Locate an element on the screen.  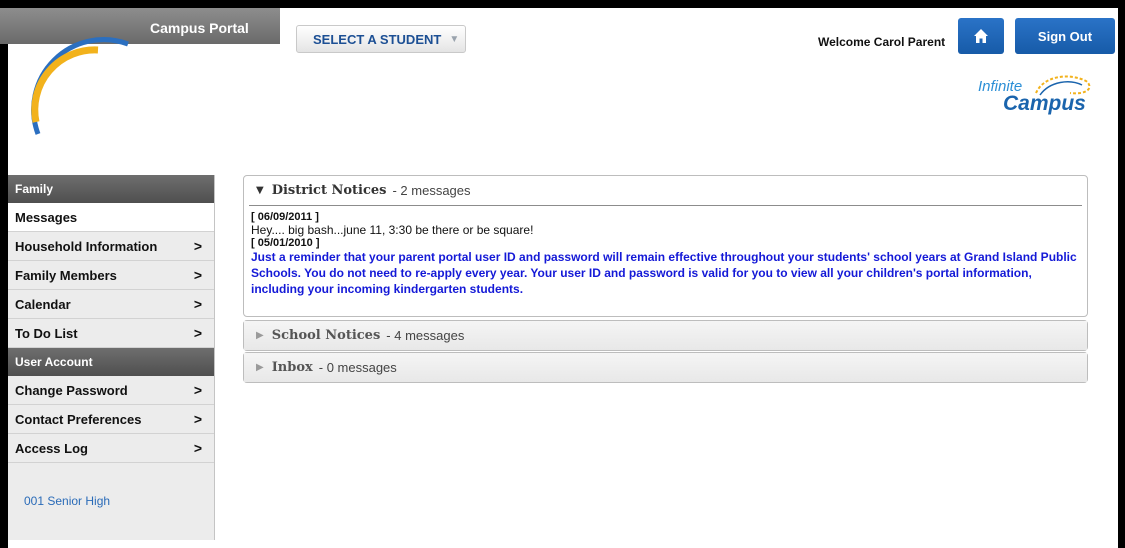
sidebar-item-label: Change Password is located at coordinates (71, 390).